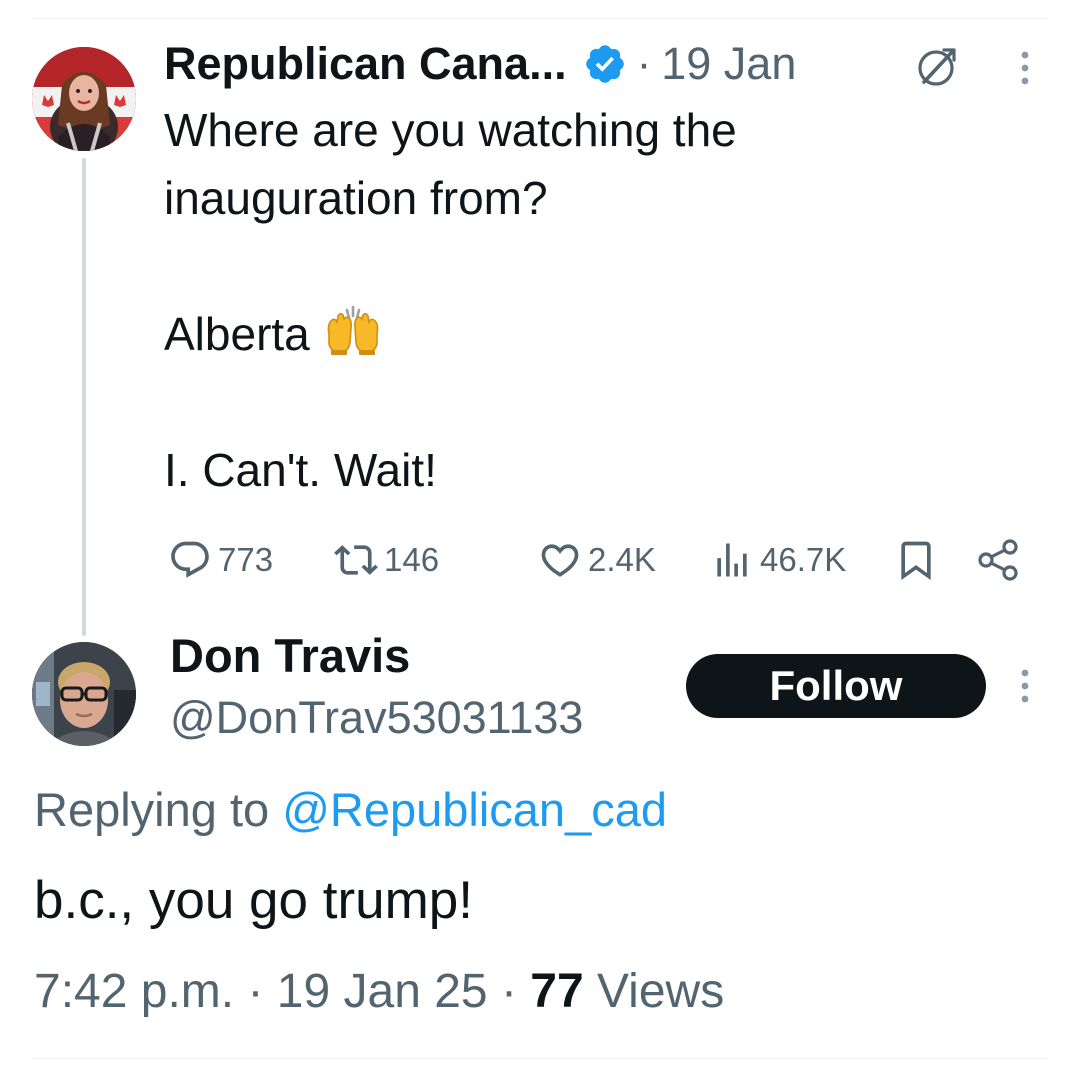  Describe the element at coordinates (246, 559) in the screenshot. I see `reply-count: 773` at that location.